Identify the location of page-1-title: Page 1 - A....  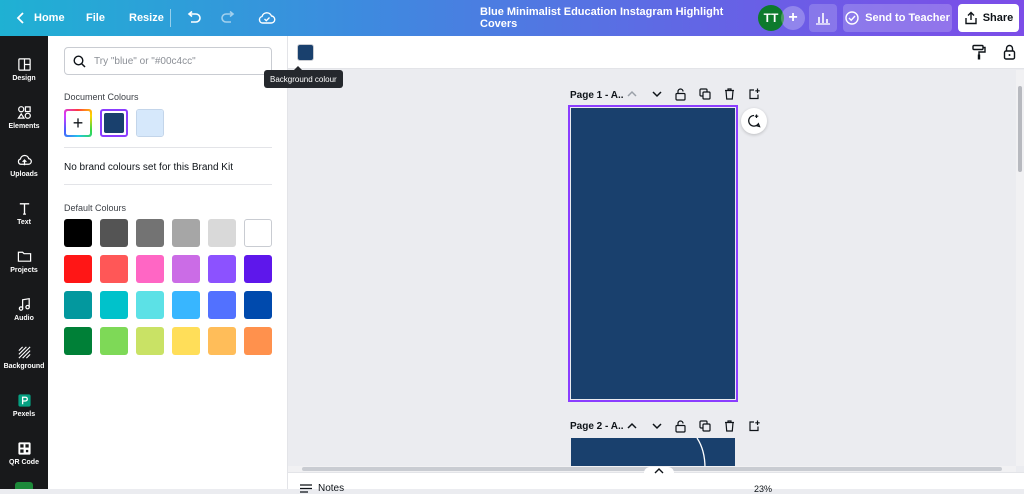
(597, 95).